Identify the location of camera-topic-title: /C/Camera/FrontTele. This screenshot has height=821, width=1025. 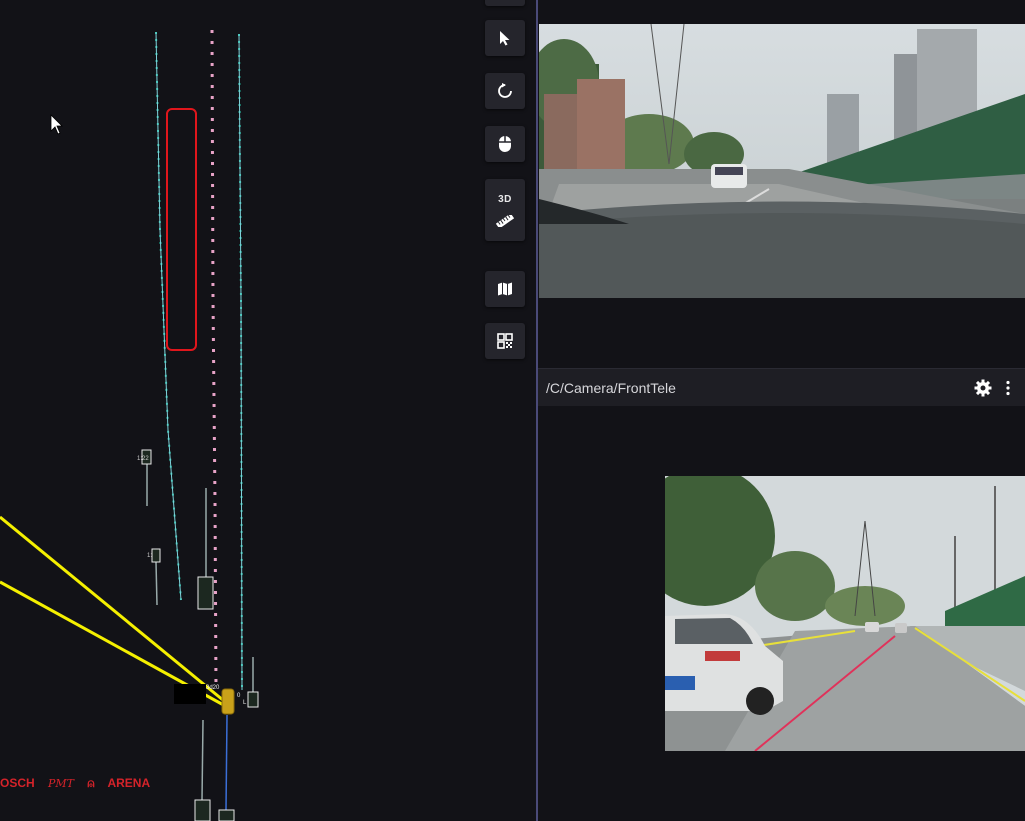
(611, 388).